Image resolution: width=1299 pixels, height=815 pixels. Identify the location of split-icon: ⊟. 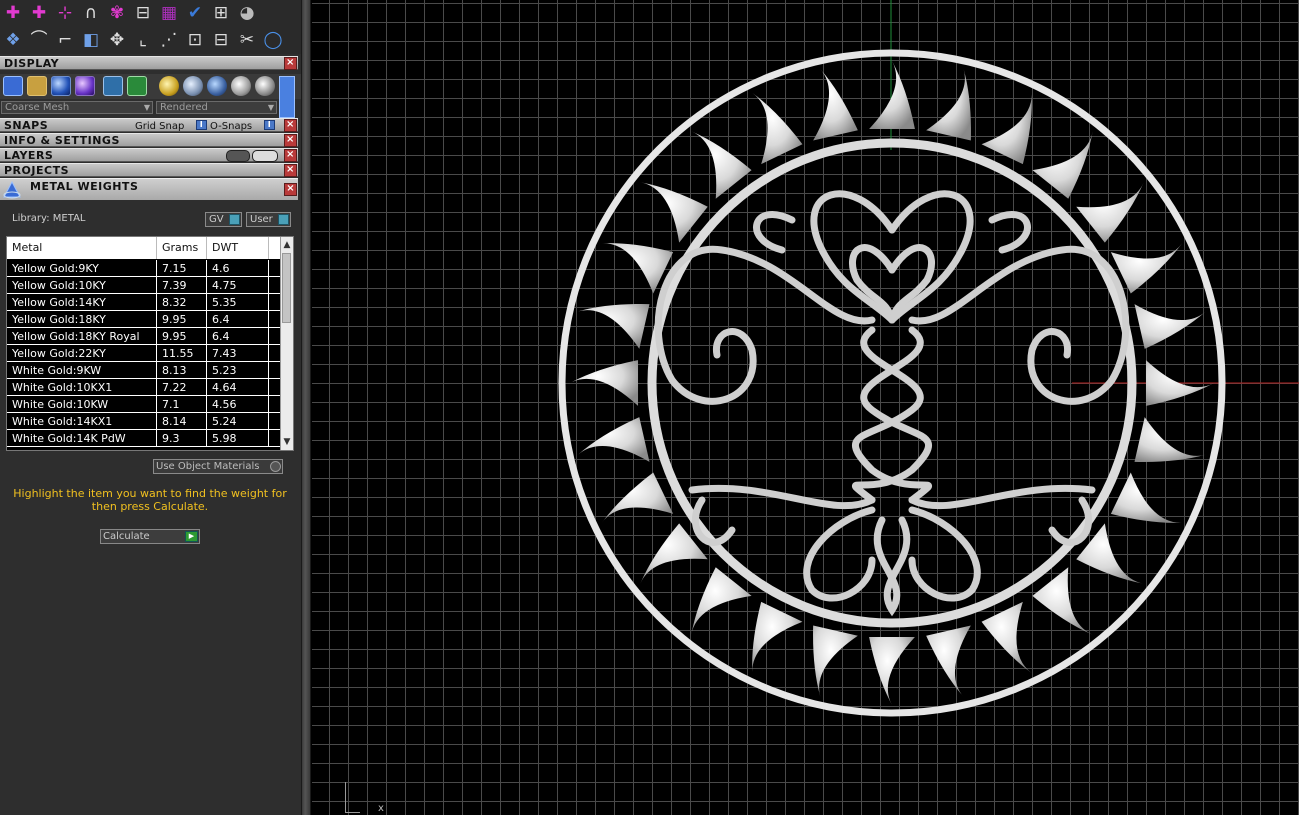
(221, 41).